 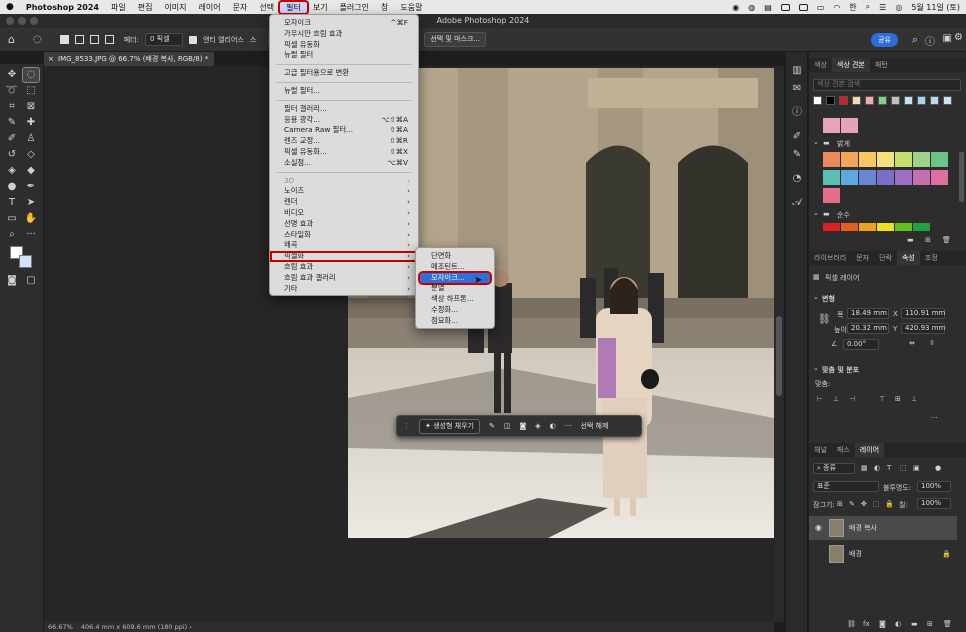 What do you see at coordinates (344, 130) in the screenshot?
I see `filter-menu-item: Camera Raw 필터... ⇧⌘A` at bounding box center [344, 130].